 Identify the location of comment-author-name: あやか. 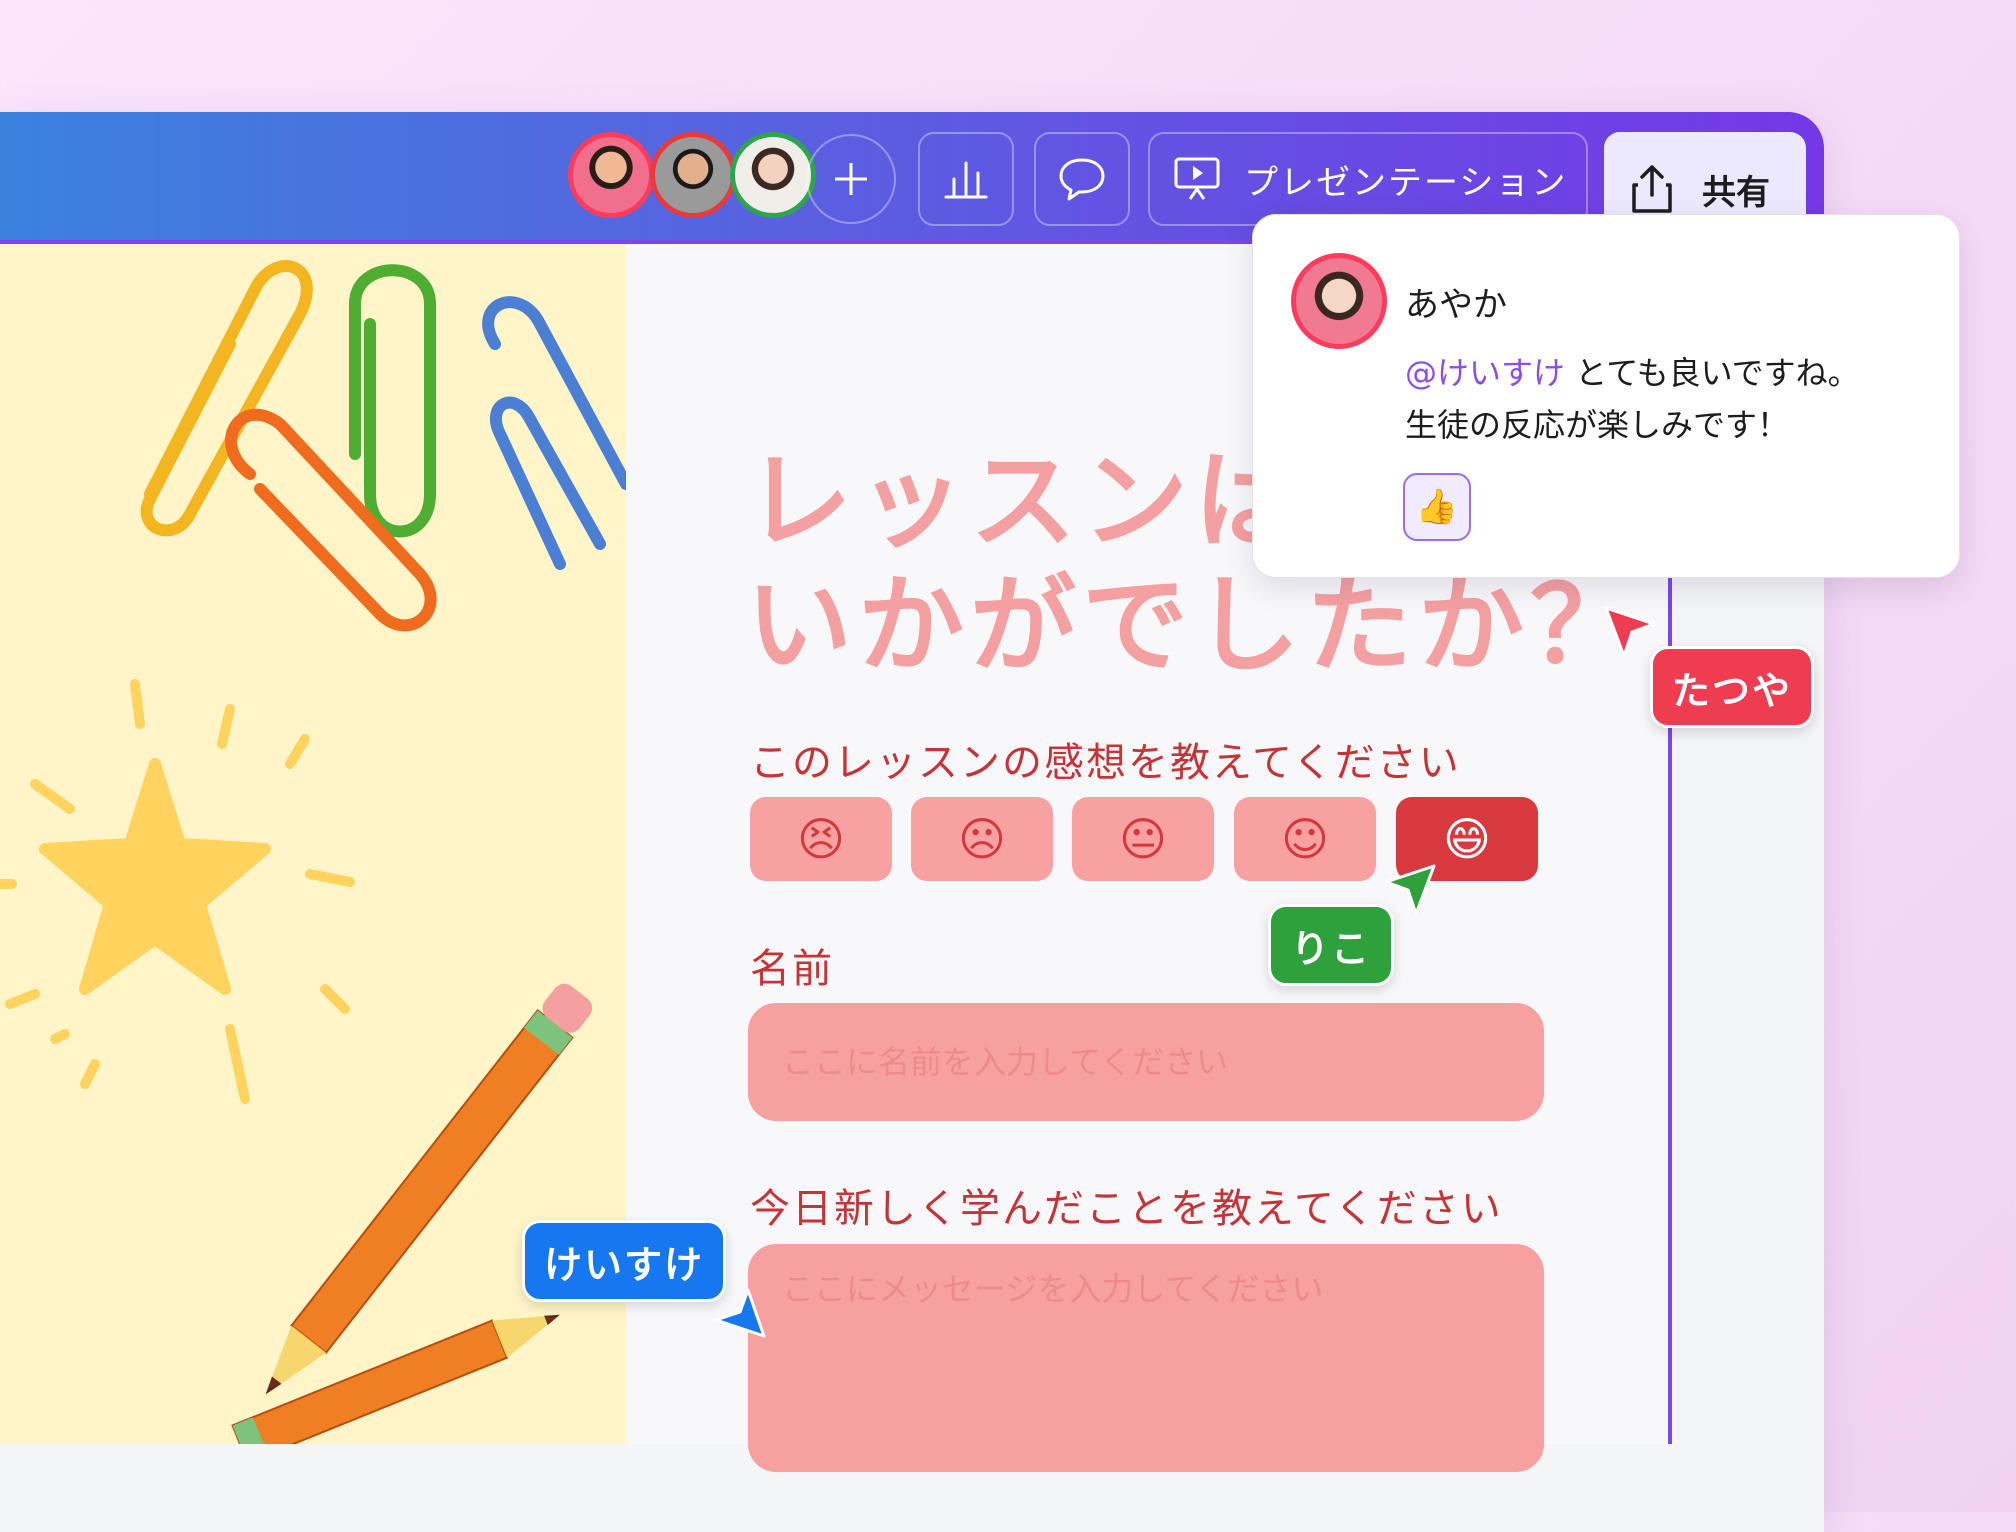
(1456, 305).